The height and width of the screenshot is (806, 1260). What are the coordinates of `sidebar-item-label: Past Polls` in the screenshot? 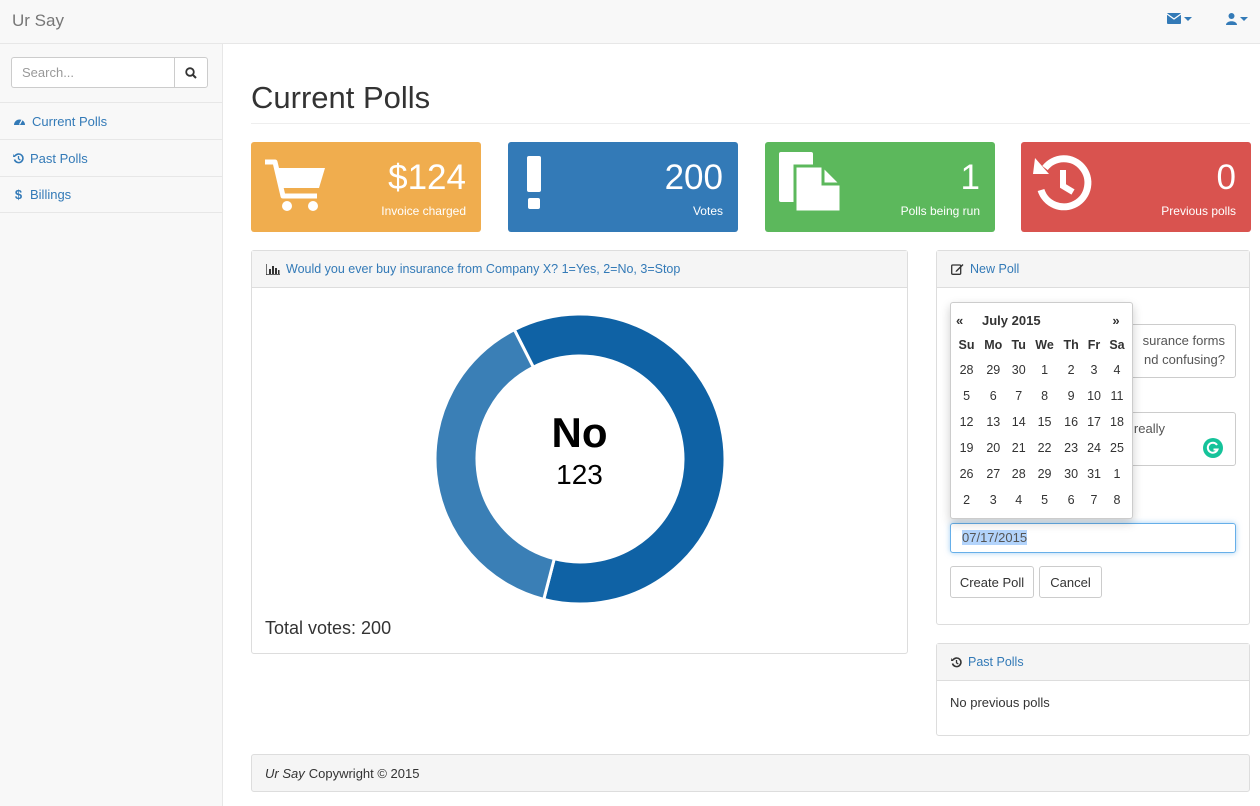 It's located at (59, 158).